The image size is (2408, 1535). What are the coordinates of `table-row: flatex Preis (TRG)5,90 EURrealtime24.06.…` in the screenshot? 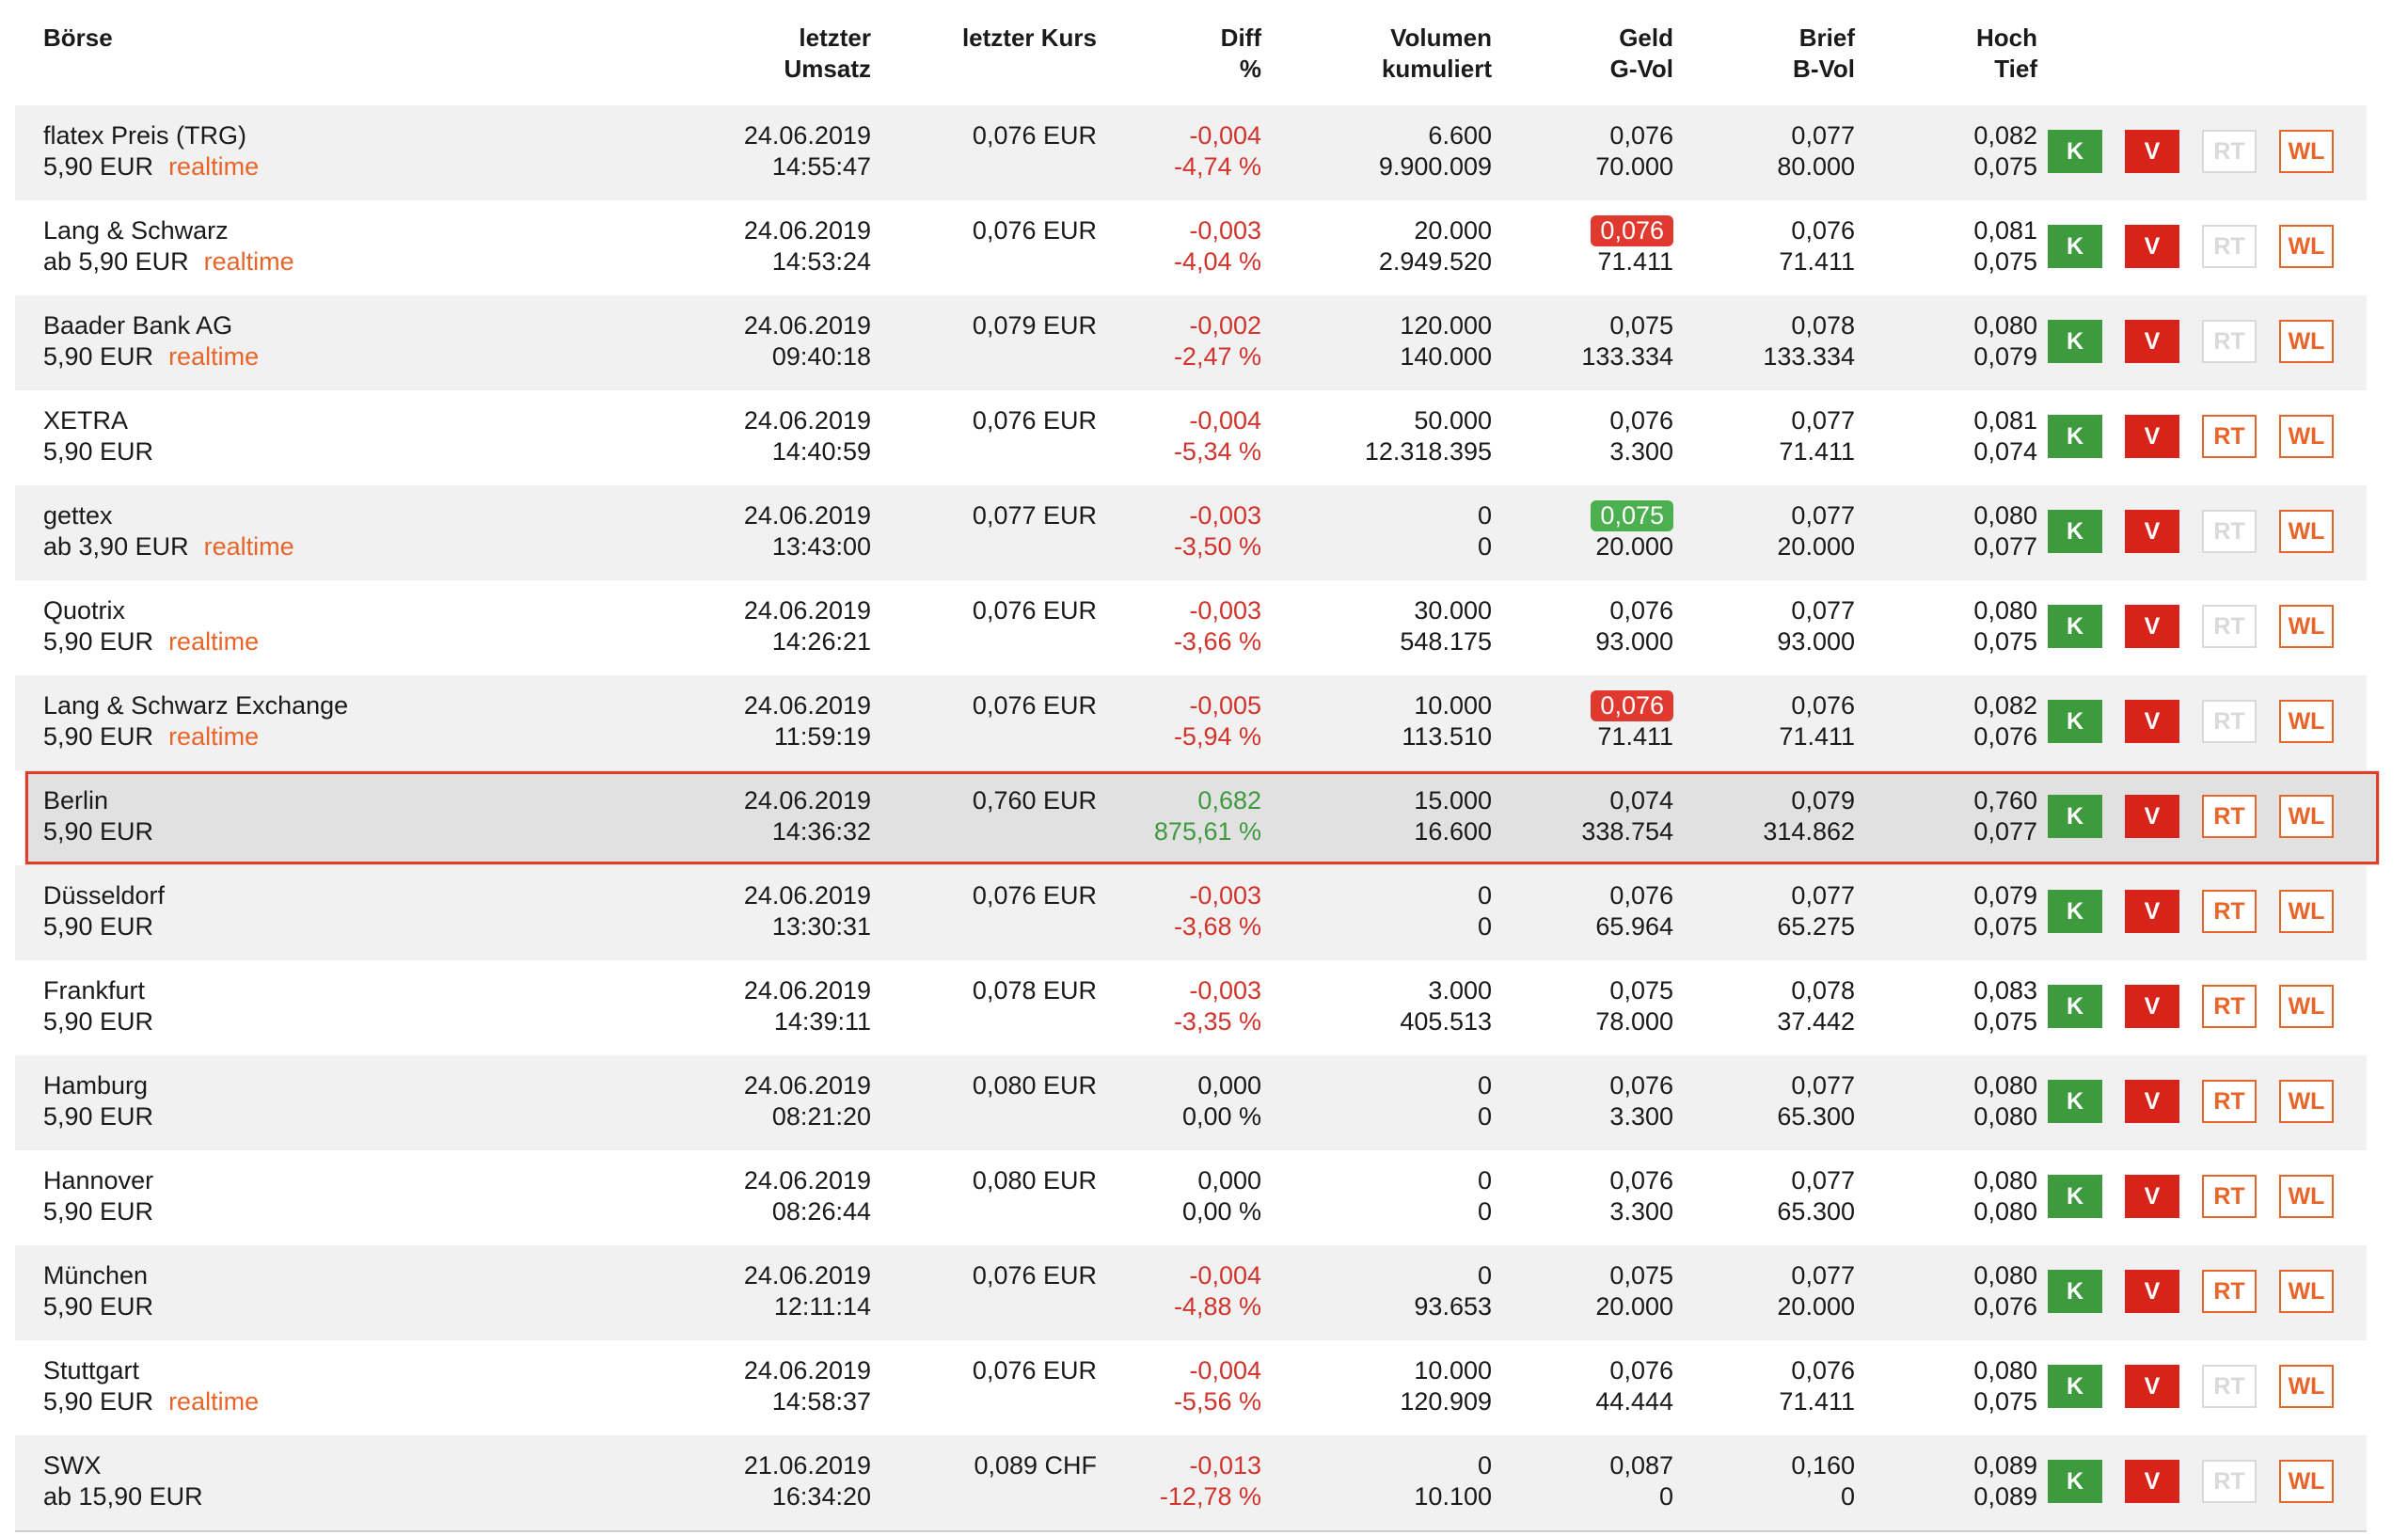 It's located at (1191, 152).